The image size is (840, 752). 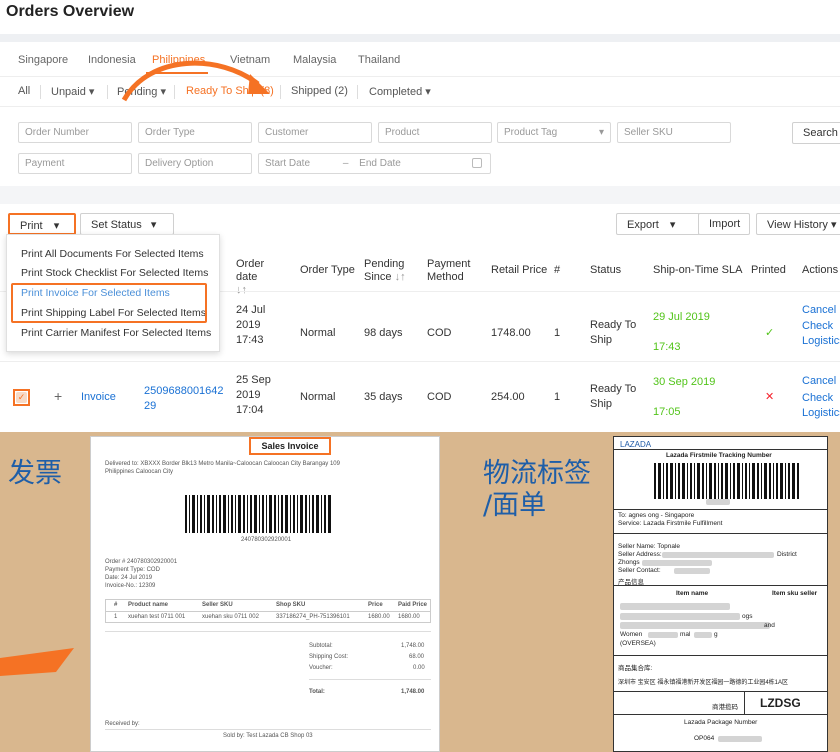 I want to click on export-button: Export ▾, so click(x=660, y=224).